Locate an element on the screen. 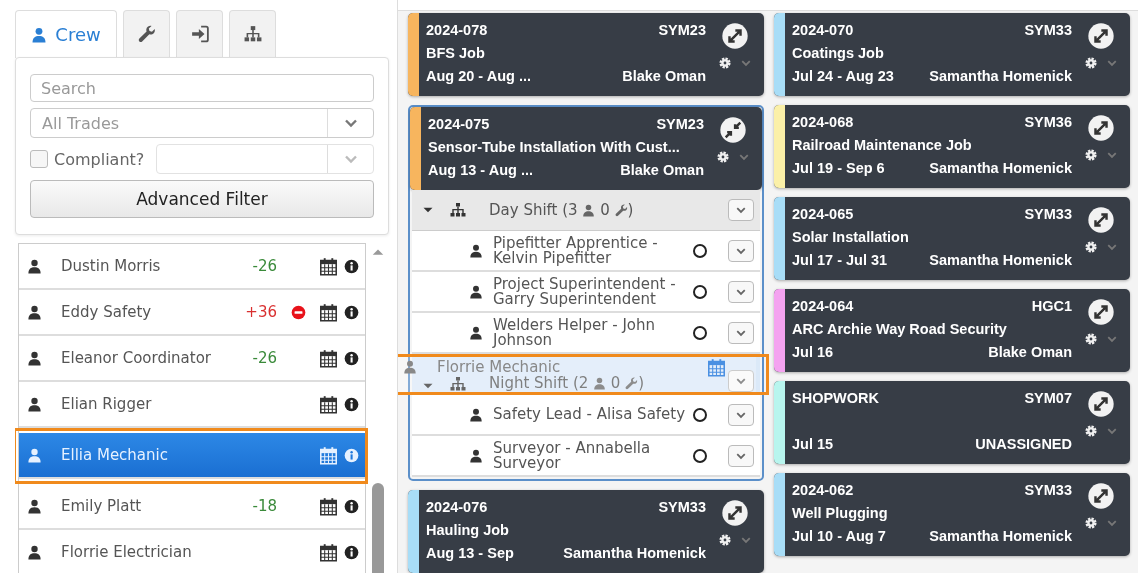 The width and height of the screenshot is (1138, 573). crew-row: Eddy Safety +36 is located at coordinates (192, 313).